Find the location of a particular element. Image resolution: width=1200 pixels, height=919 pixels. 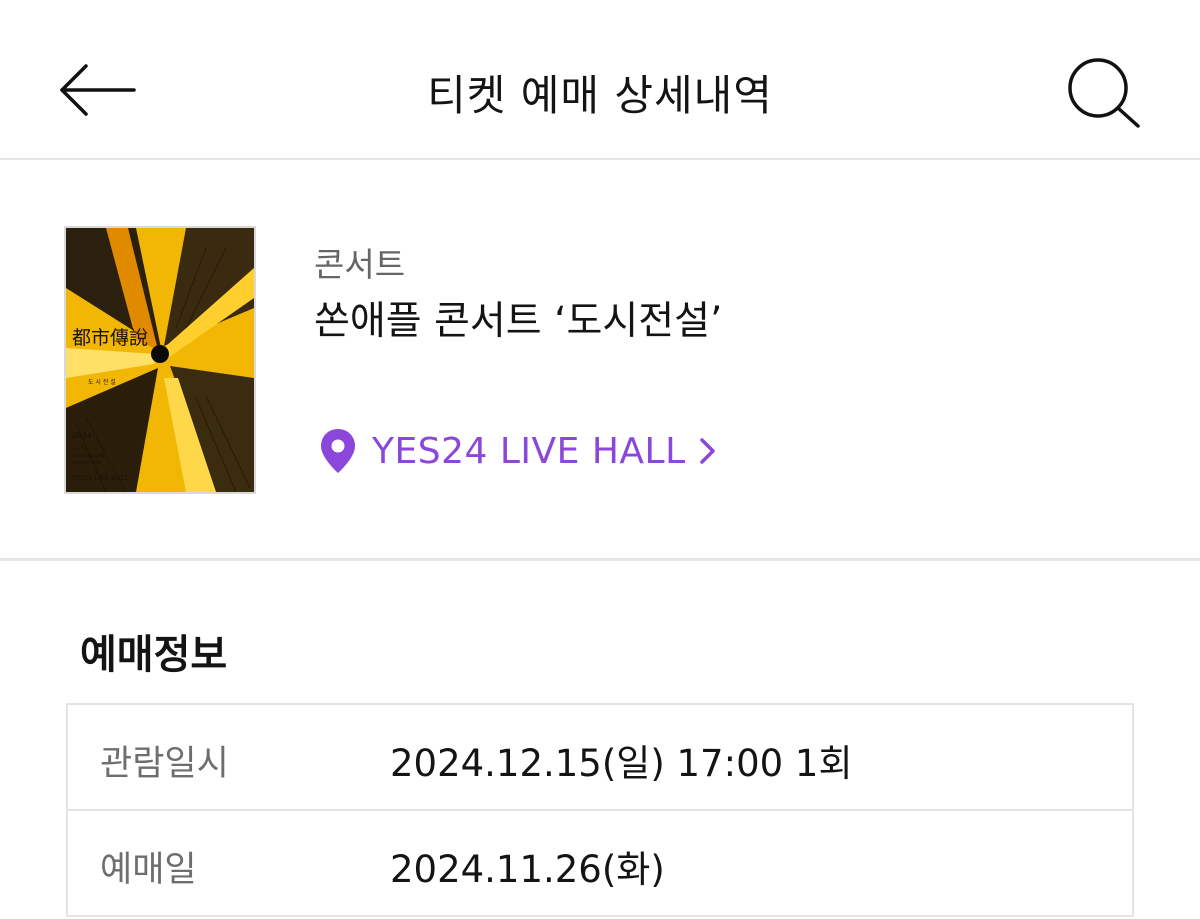

location-pin-icon is located at coordinates (338, 451).